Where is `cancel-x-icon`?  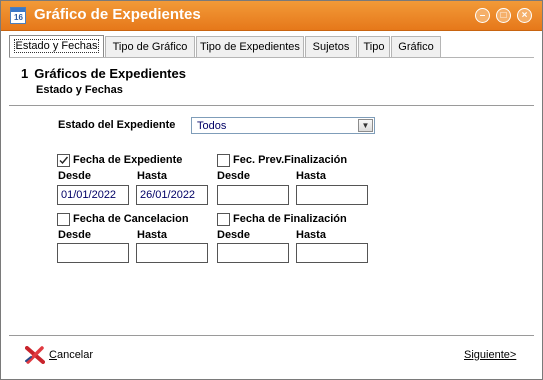
cancel-x-icon is located at coordinates (35, 355).